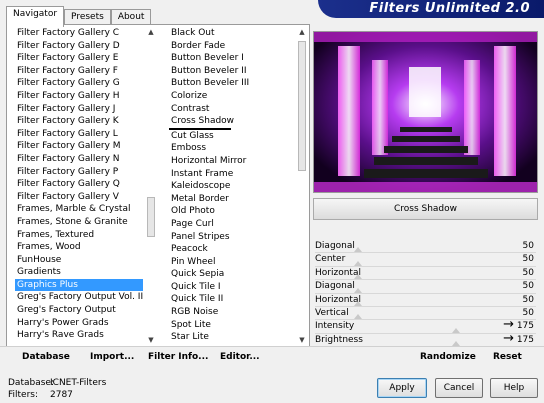 The image size is (544, 403). I want to click on parameter-label: Vertical, so click(332, 312).